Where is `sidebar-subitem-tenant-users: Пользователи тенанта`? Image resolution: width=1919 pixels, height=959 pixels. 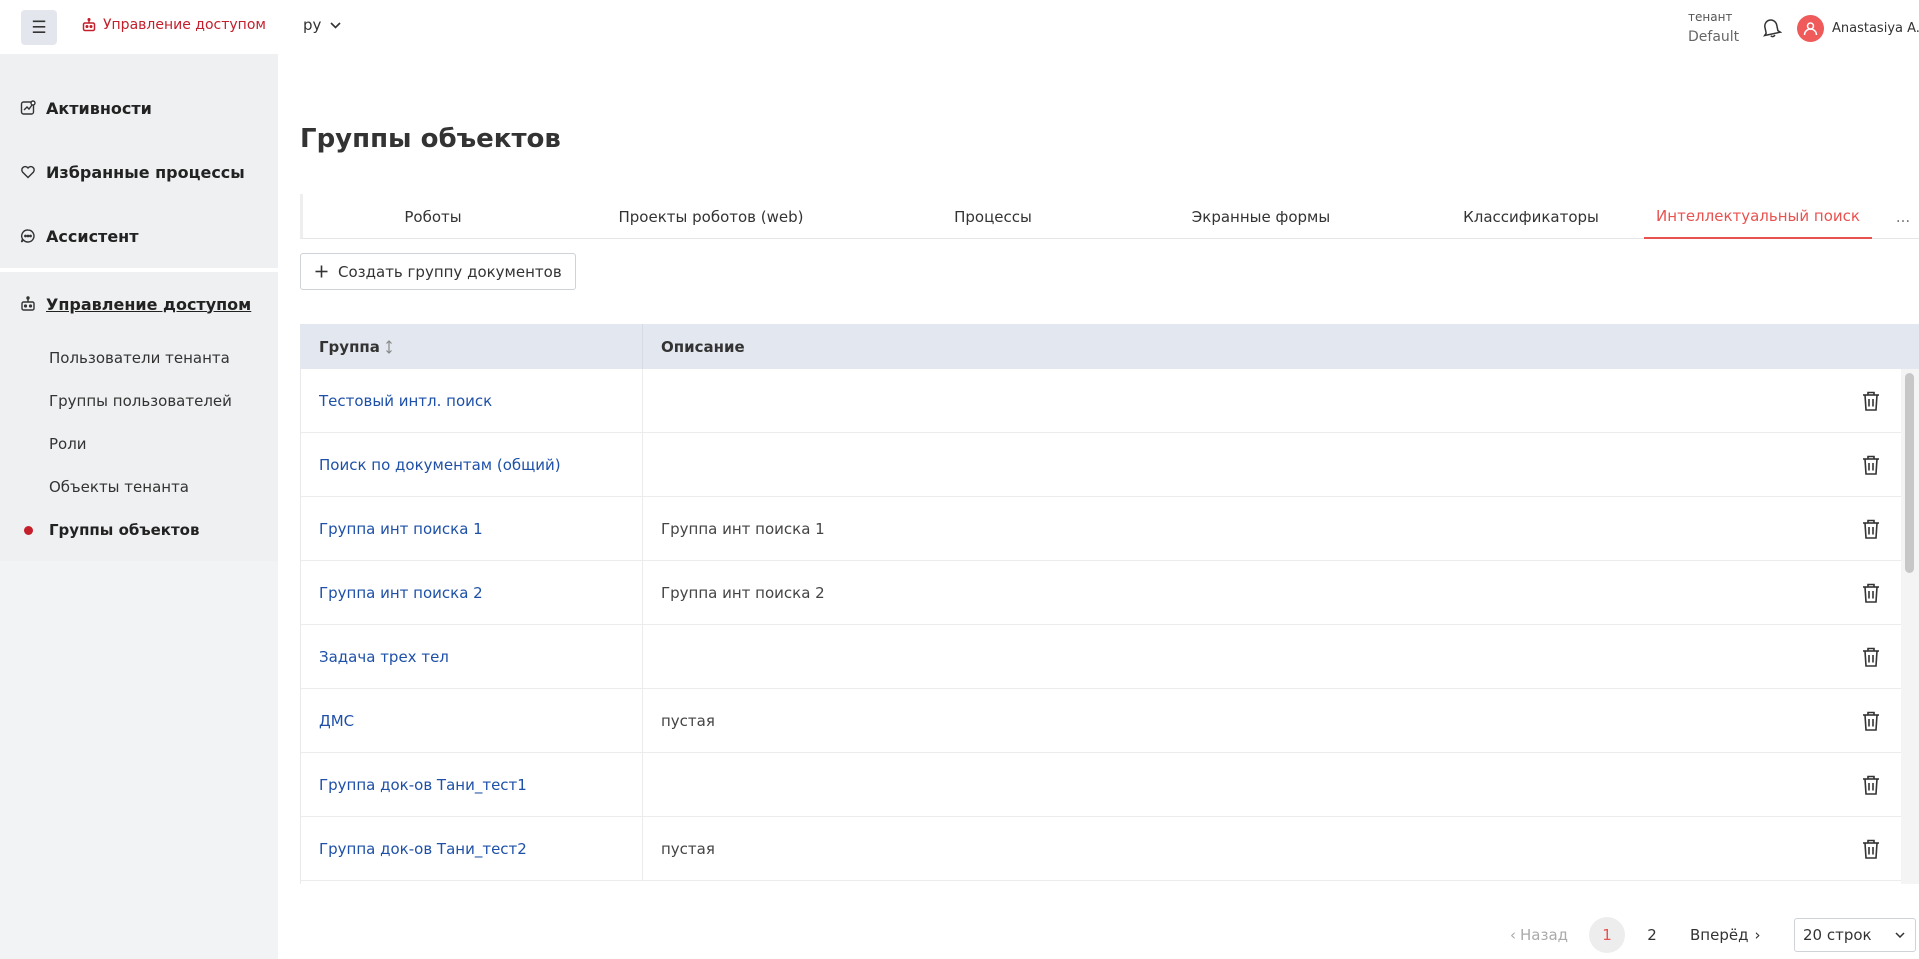
sidebar-subitem-tenant-users: Пользователи тенанта is located at coordinates (139, 357).